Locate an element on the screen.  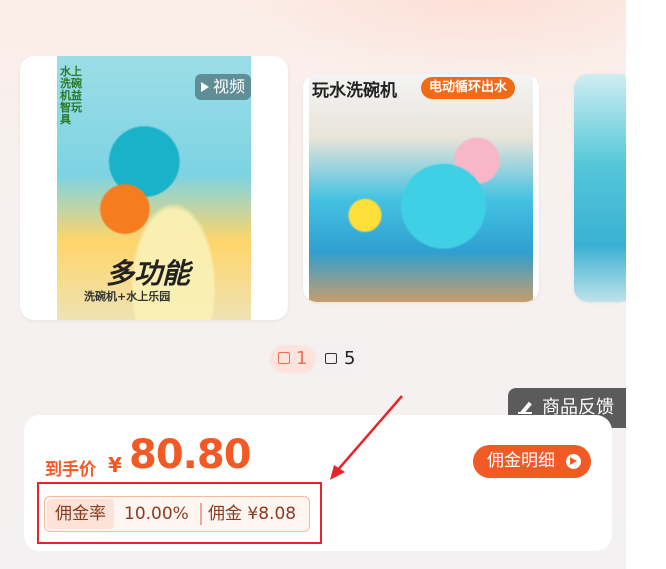
annotation-arrow-line is located at coordinates (369, 434).